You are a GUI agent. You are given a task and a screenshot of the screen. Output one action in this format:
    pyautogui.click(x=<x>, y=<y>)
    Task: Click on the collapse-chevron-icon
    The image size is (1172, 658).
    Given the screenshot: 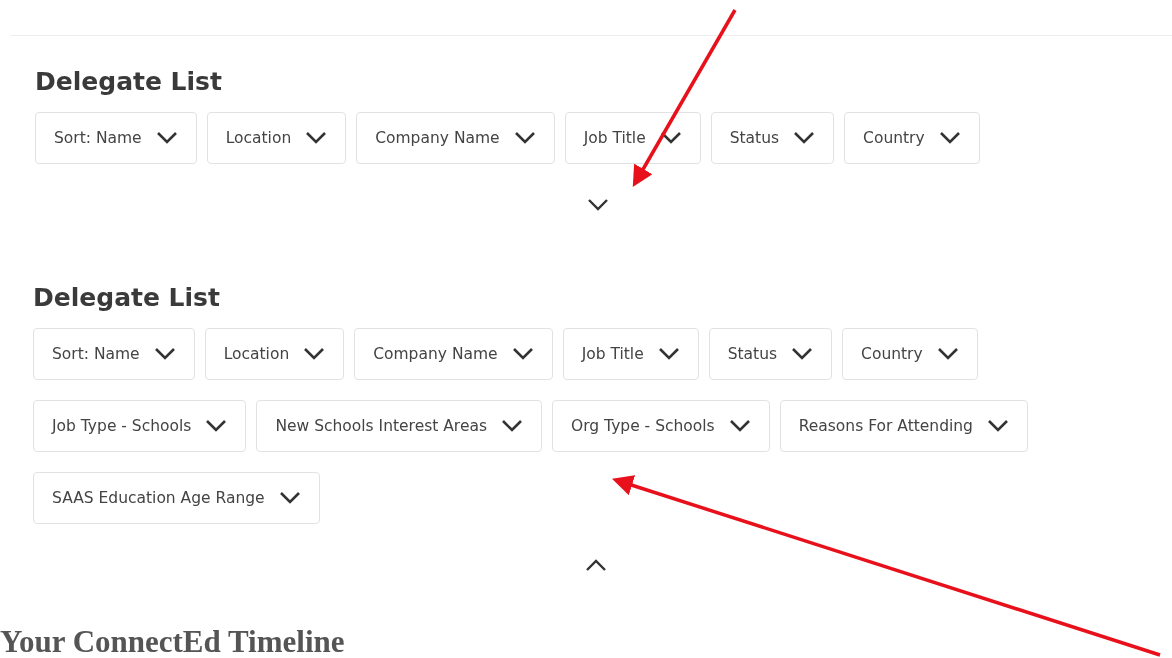 What is the action you would take?
    pyautogui.click(x=595, y=565)
    